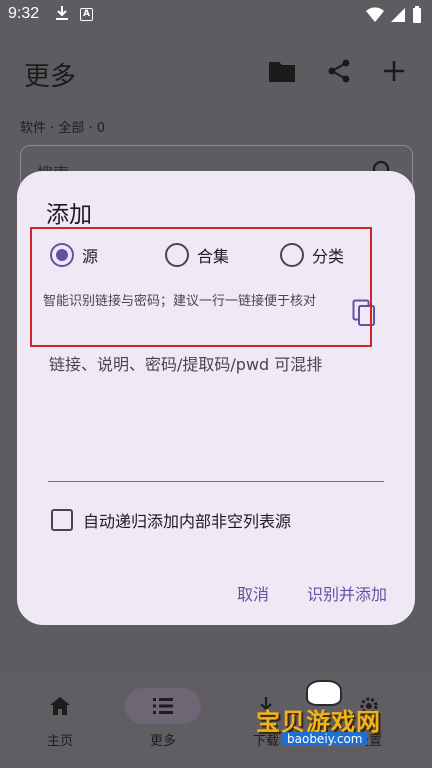 Image resolution: width=432 pixels, height=768 pixels. I want to click on app-notification-icon: A, so click(86, 14).